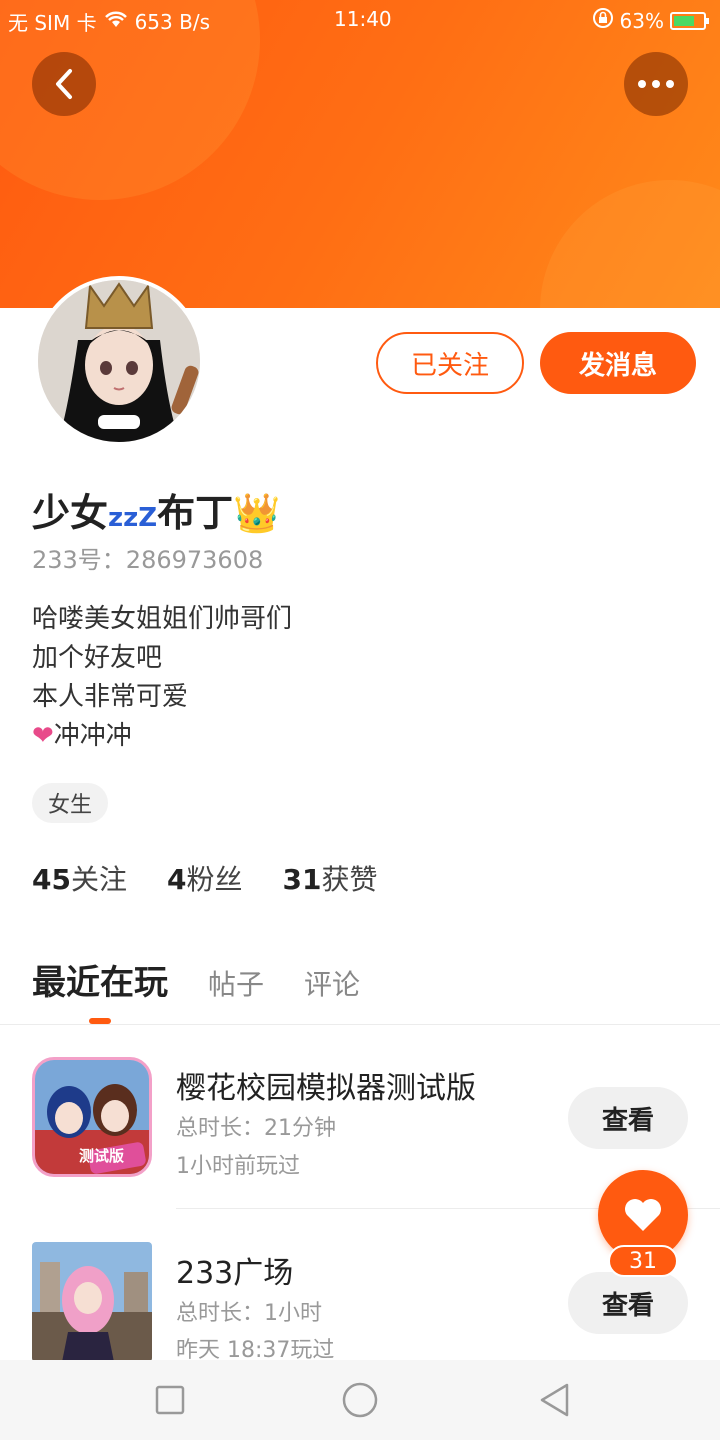 This screenshot has height=1440, width=720. Describe the element at coordinates (360, 1024) in the screenshot. I see `divider` at that location.